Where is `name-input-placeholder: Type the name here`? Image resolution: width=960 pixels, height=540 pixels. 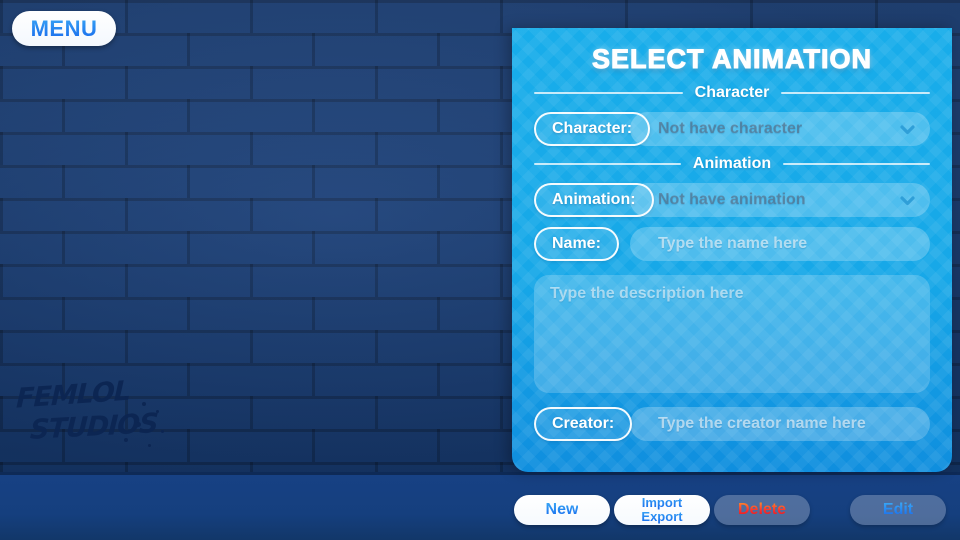 name-input-placeholder: Type the name here is located at coordinates (733, 243).